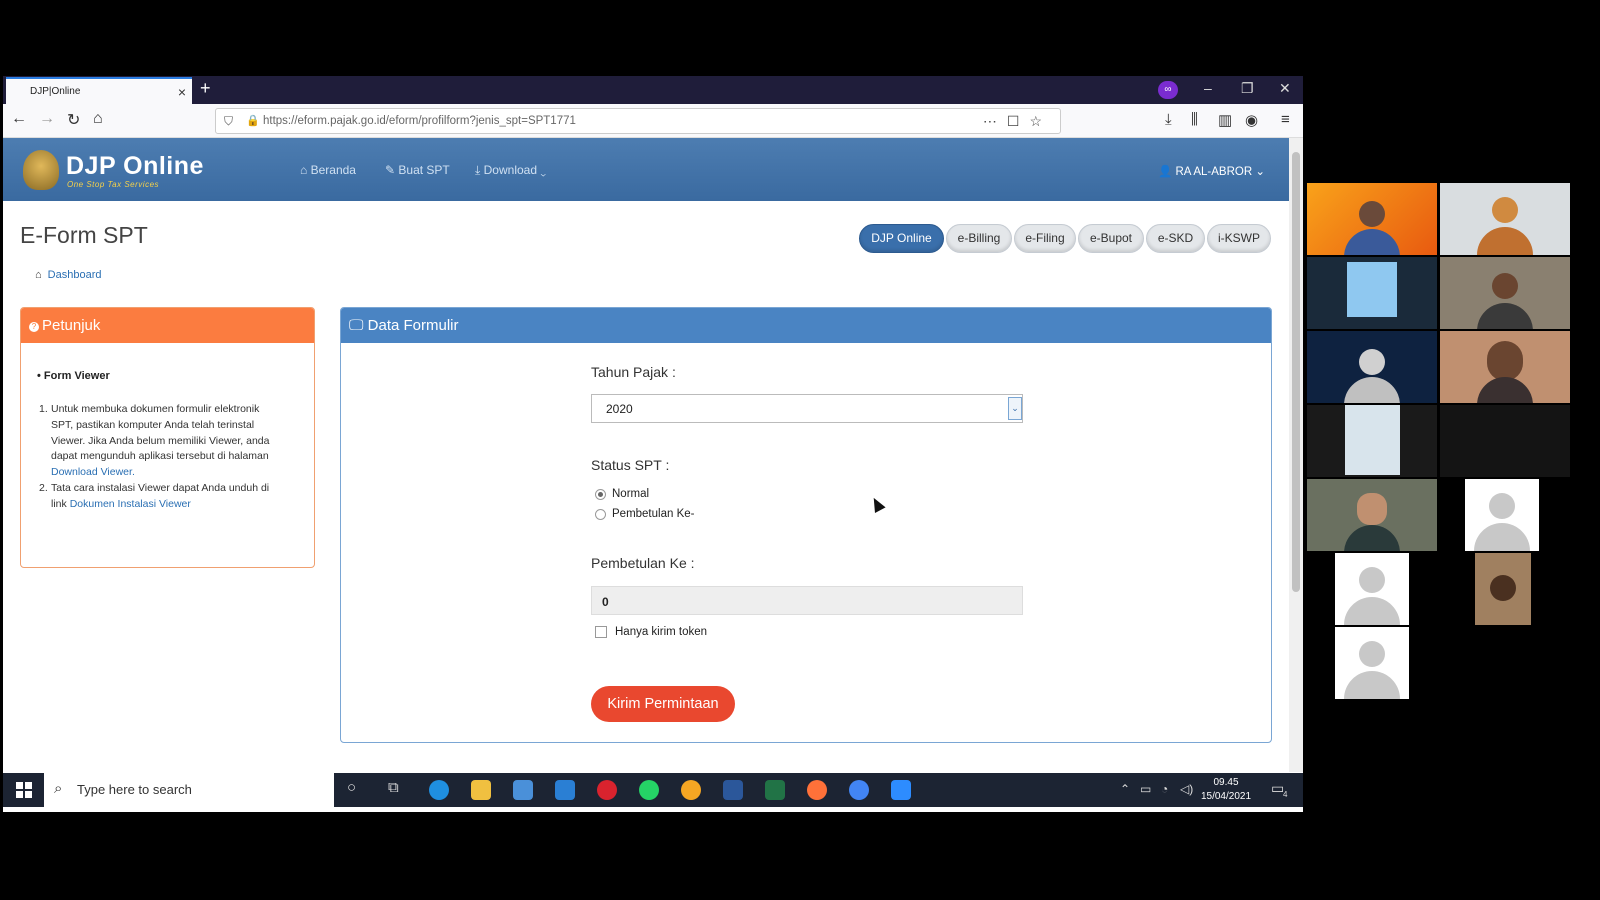 The width and height of the screenshot is (1600, 900). What do you see at coordinates (417, 170) in the screenshot?
I see `nav-buat-spt: ✎ Buat SPT` at bounding box center [417, 170].